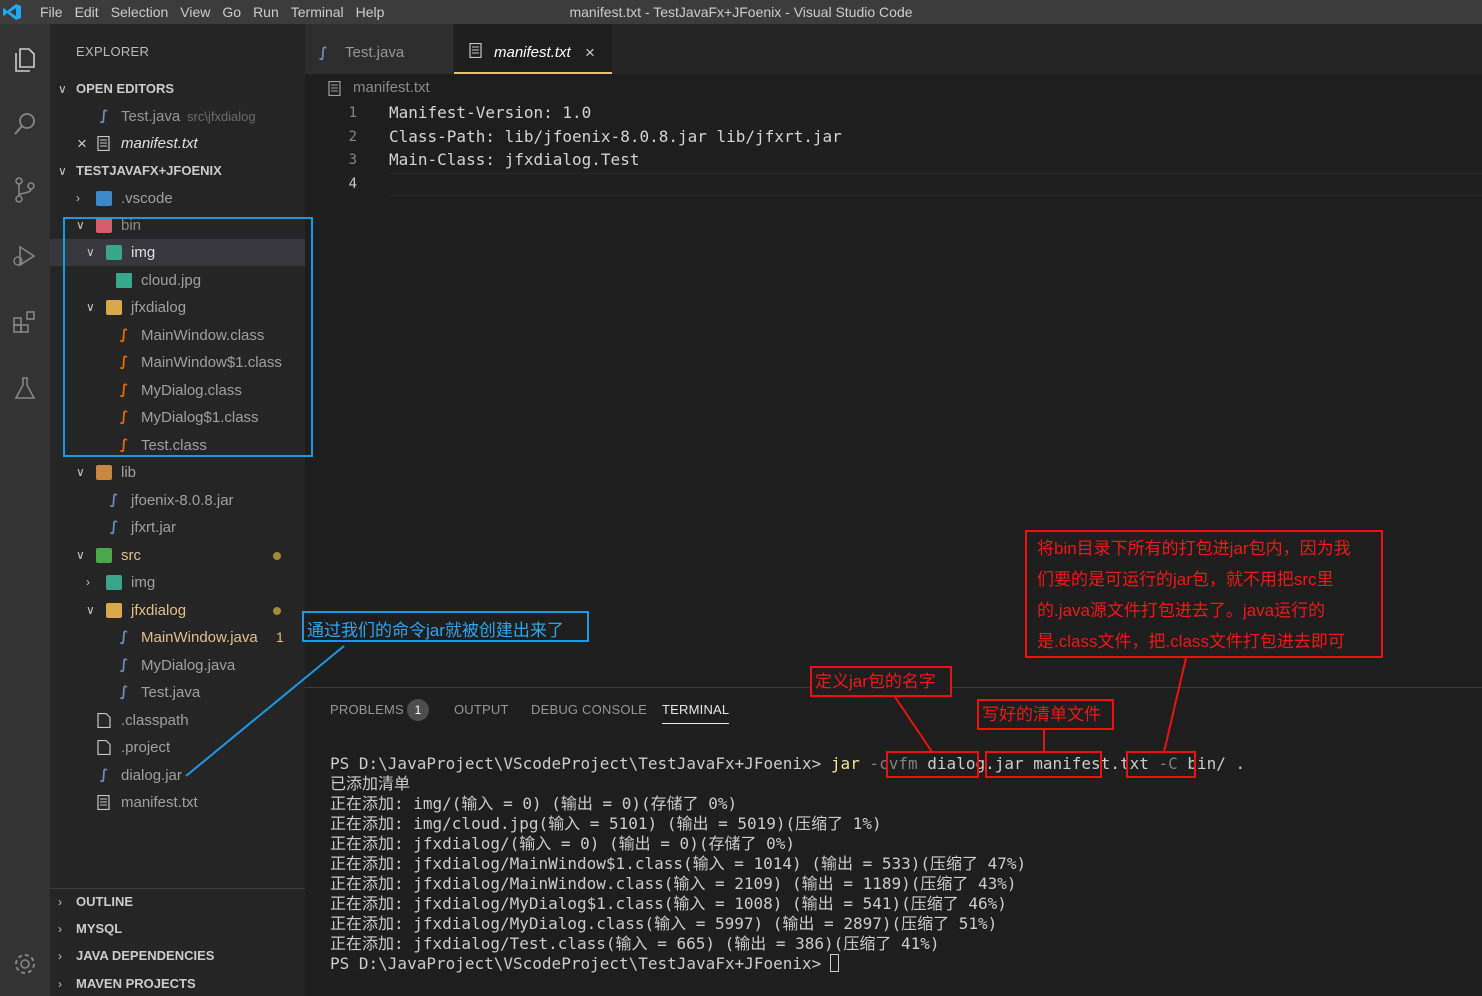  Describe the element at coordinates (280, 637) in the screenshot. I see `problem-count-badge: 1` at that location.